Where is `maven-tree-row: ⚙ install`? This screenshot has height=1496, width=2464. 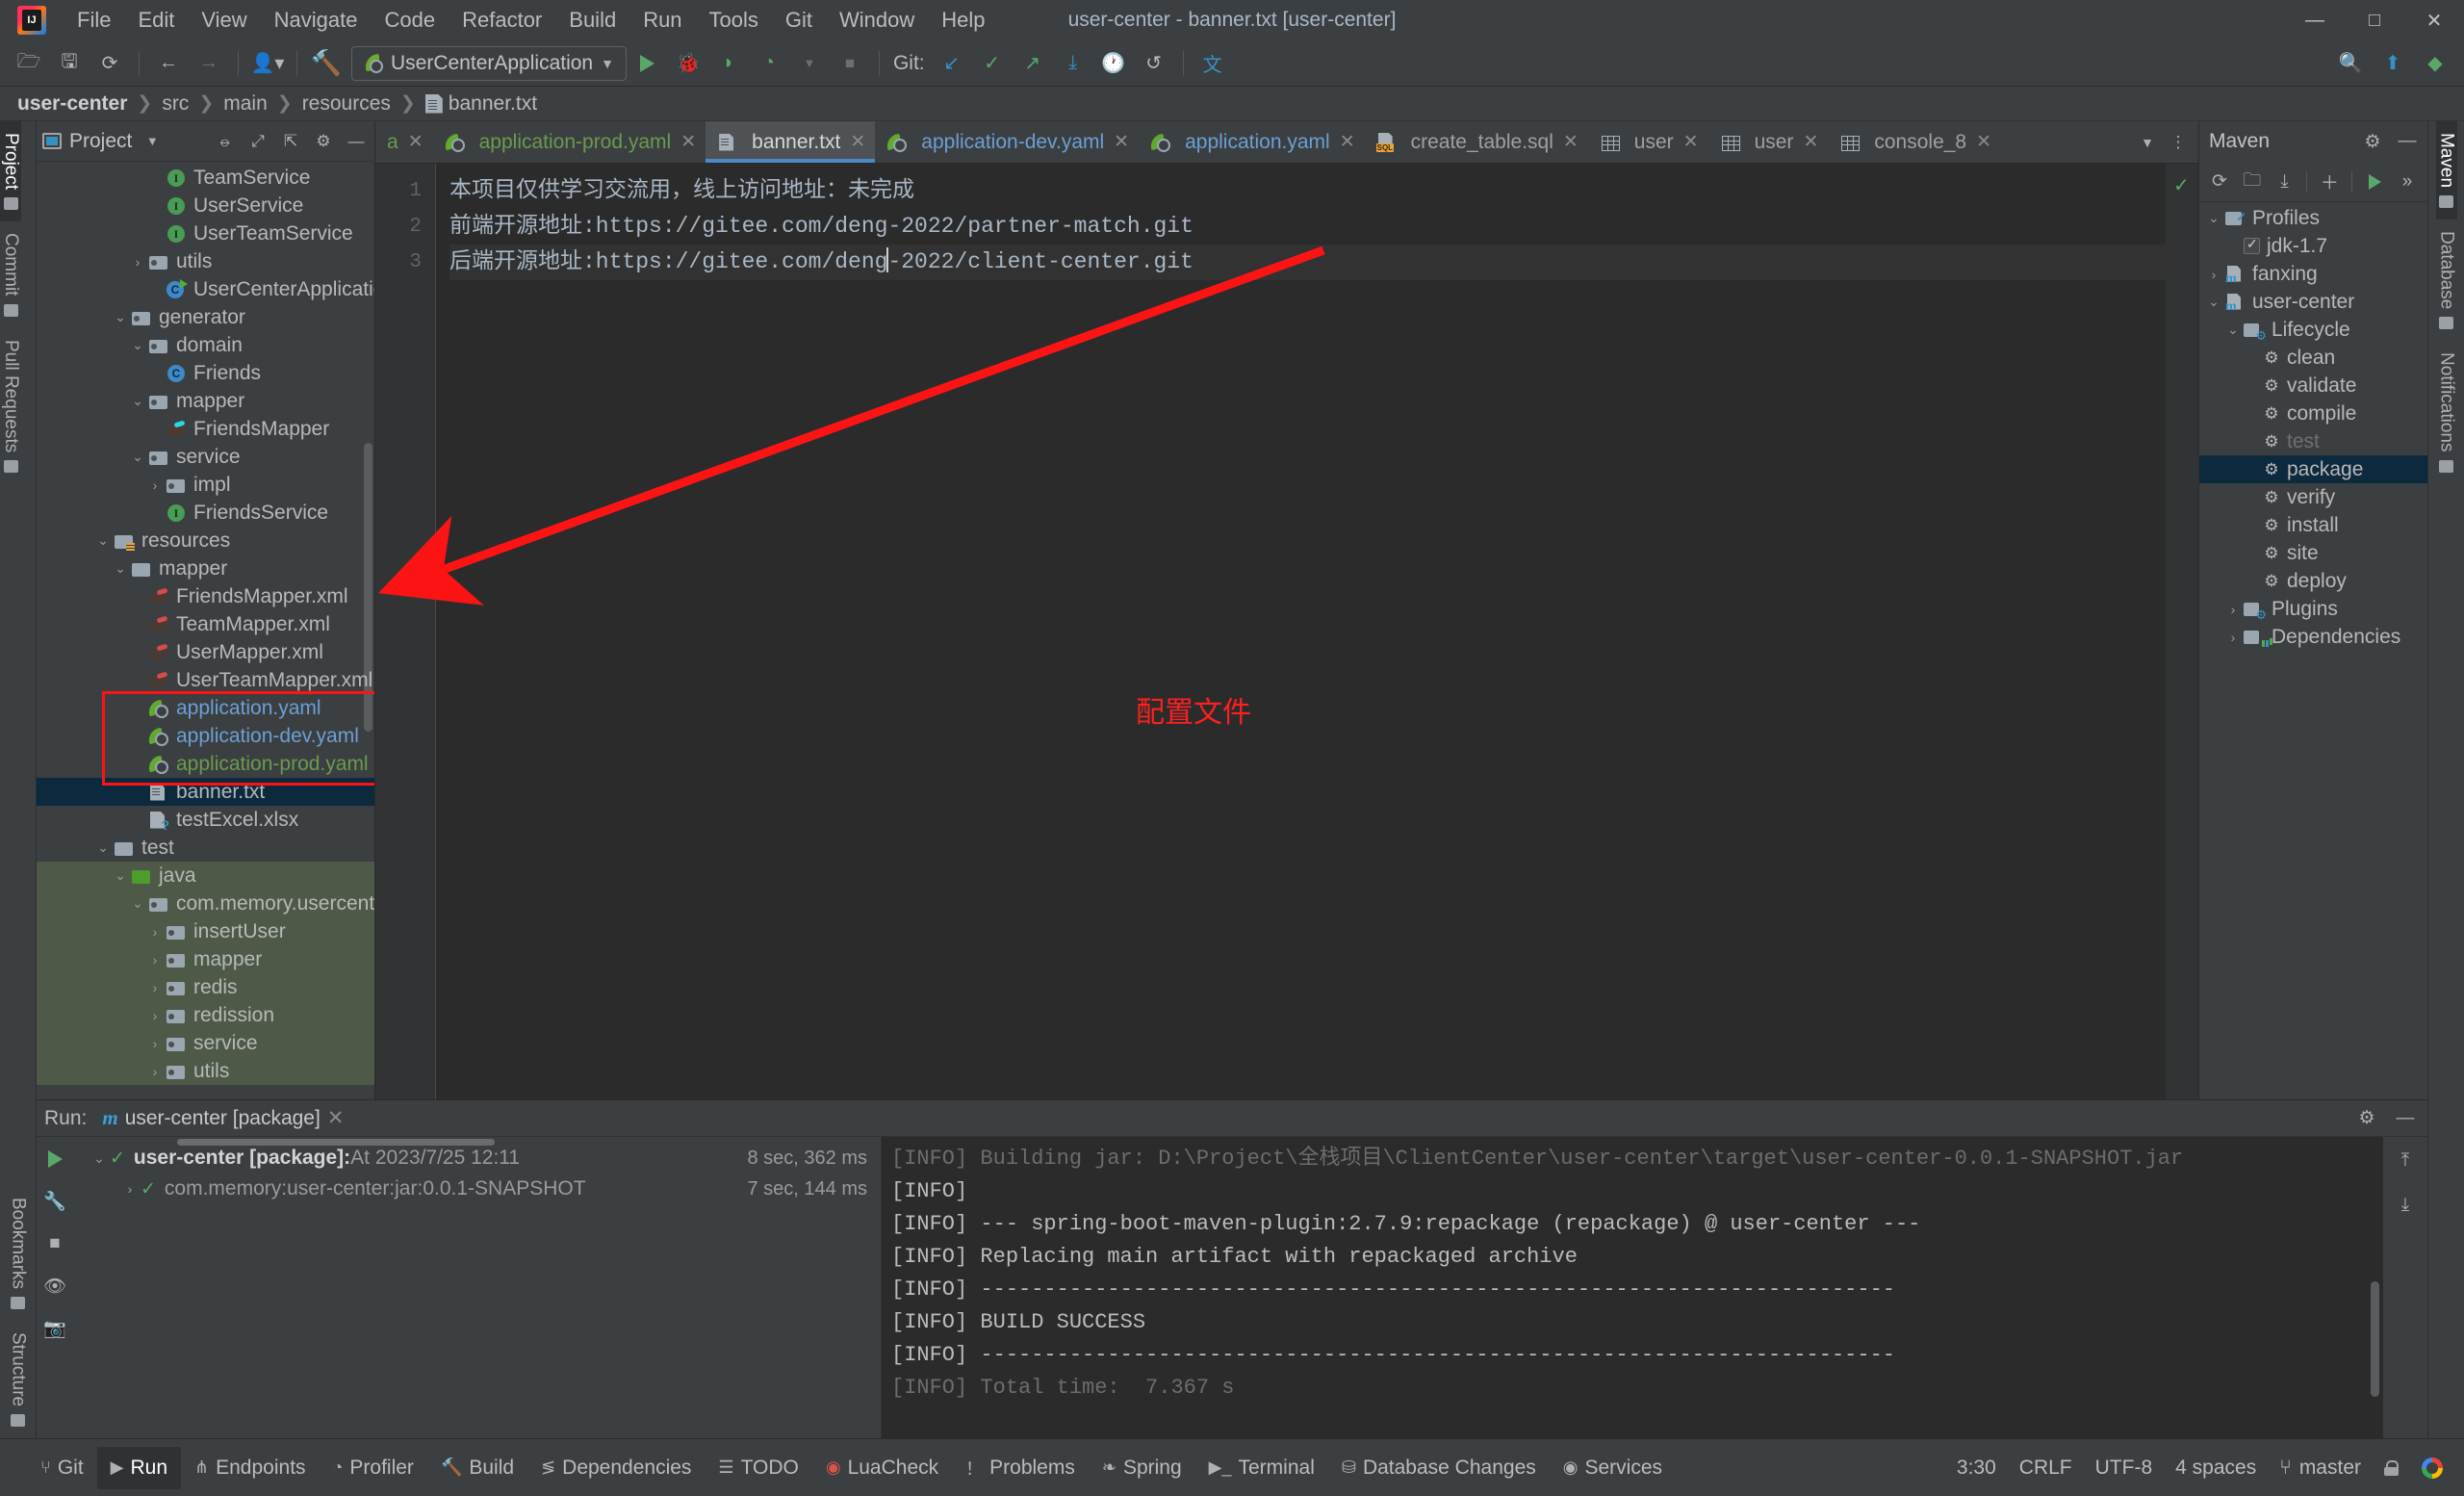 maven-tree-row: ⚙ install is located at coordinates (2313, 525).